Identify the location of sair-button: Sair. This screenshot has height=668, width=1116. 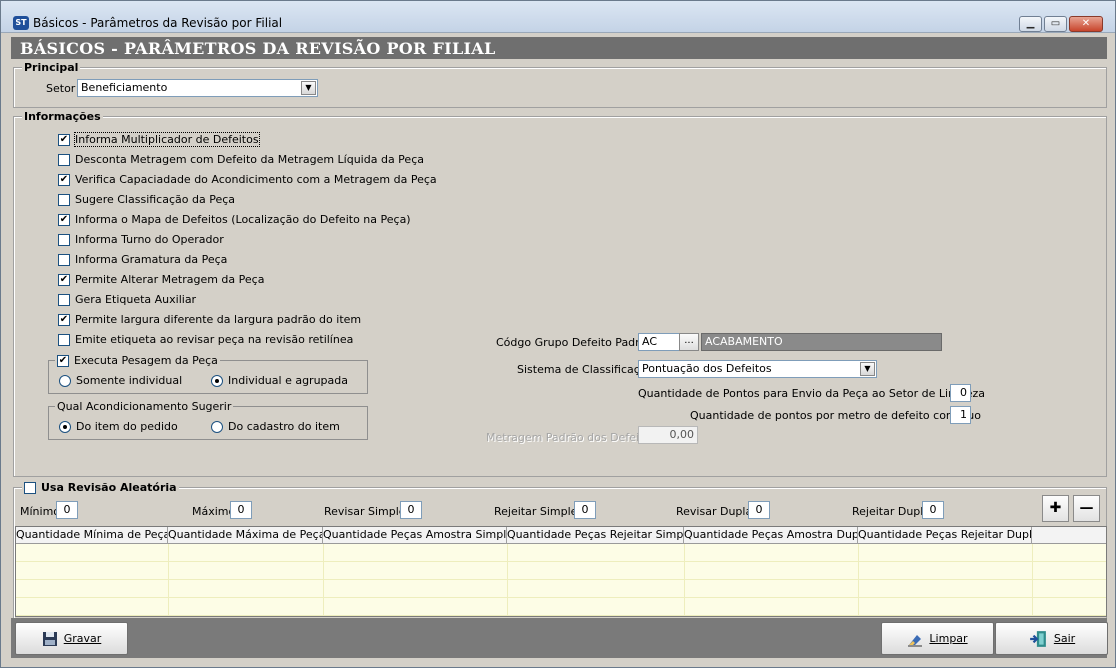
(1051, 638).